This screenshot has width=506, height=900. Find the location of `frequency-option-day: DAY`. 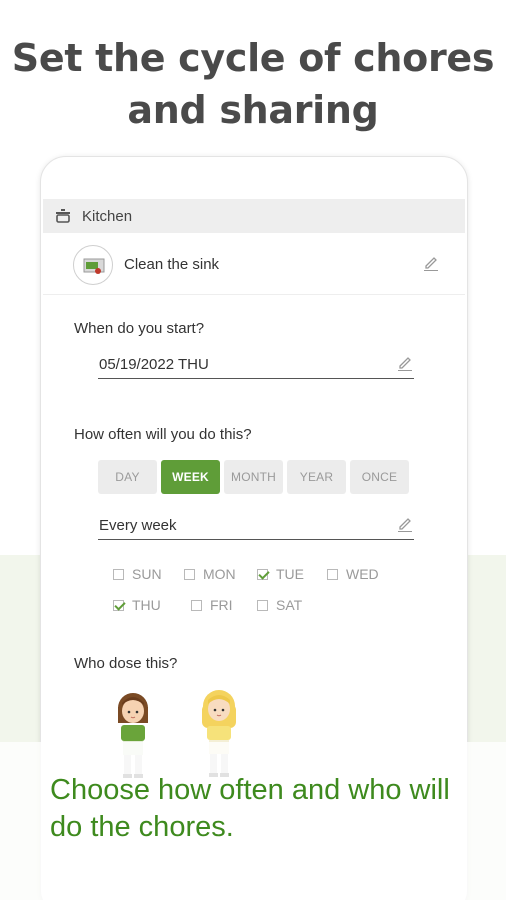

frequency-option-day: DAY is located at coordinates (127, 477).